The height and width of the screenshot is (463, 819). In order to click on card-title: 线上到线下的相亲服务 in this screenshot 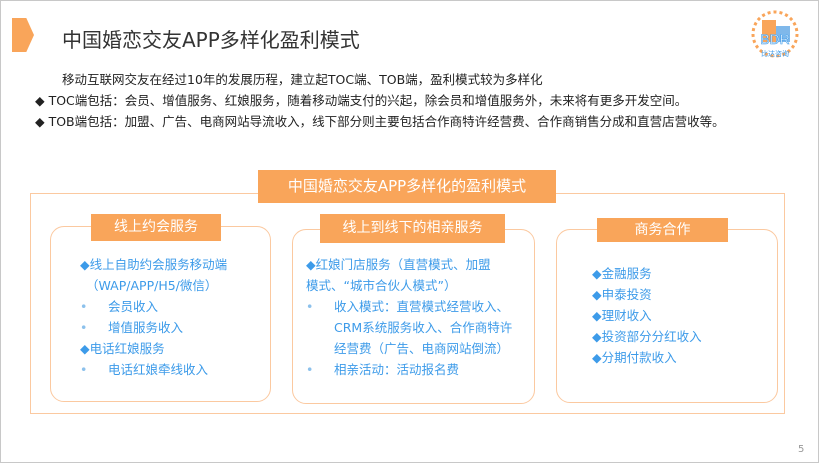, I will do `click(412, 228)`.